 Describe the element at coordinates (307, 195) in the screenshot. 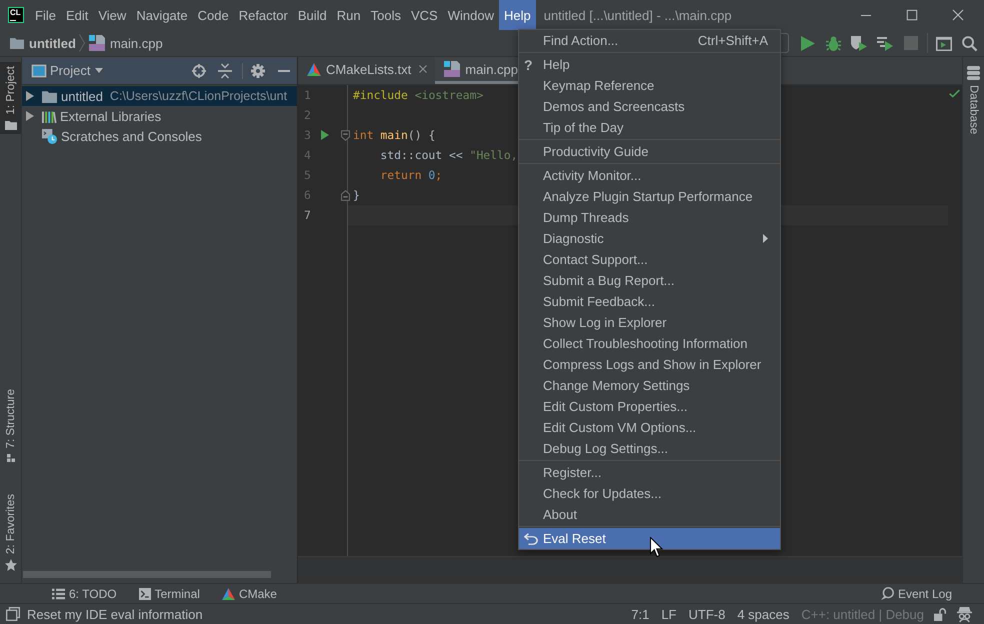

I see `line-number: 6` at that location.